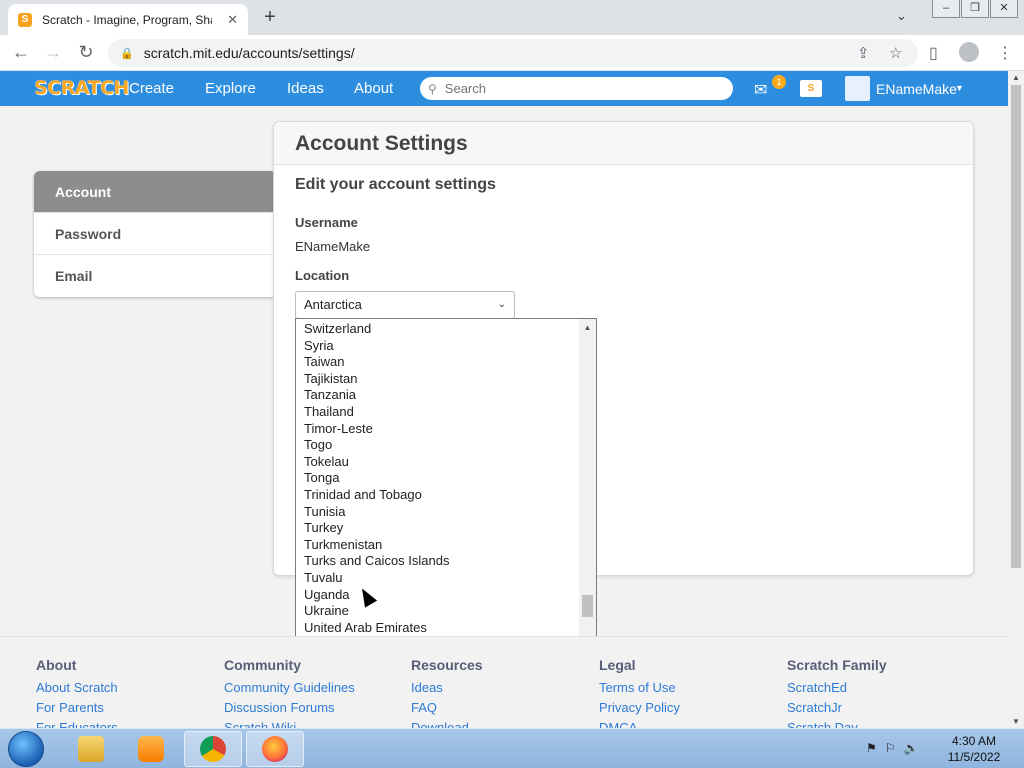 The image size is (1024, 768). What do you see at coordinates (438, 379) in the screenshot?
I see `location-option: Tajikistan` at bounding box center [438, 379].